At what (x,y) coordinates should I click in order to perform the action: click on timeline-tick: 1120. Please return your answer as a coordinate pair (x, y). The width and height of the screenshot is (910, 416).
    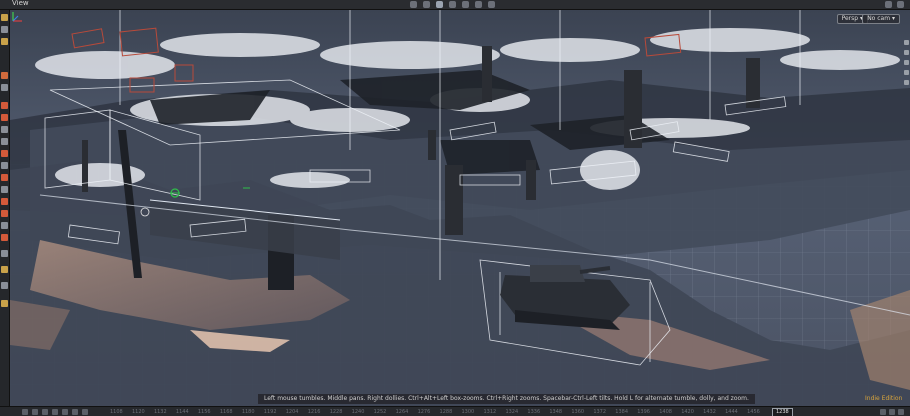
    Looking at the image, I should click on (138, 412).